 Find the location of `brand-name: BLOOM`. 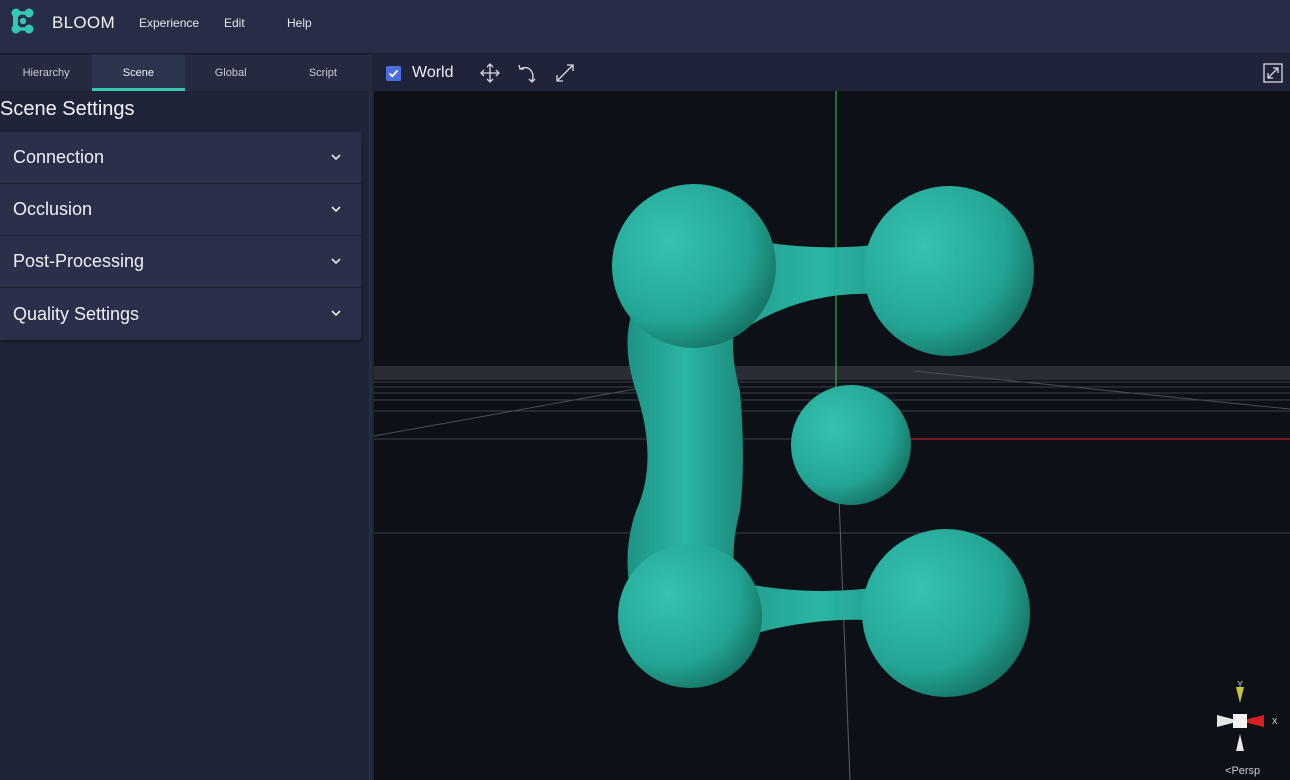

brand-name: BLOOM is located at coordinates (83, 22).